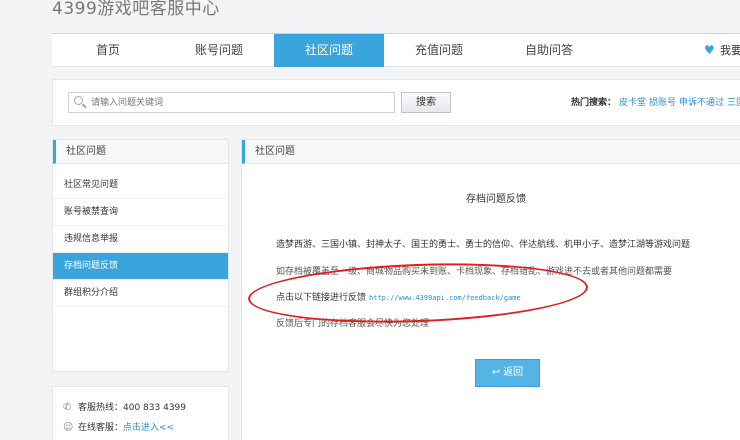 The height and width of the screenshot is (440, 740). I want to click on main-nav: 首页 账号问题 社区问题 充值问题 自助问答 ♥ 我要, so click(396, 50).